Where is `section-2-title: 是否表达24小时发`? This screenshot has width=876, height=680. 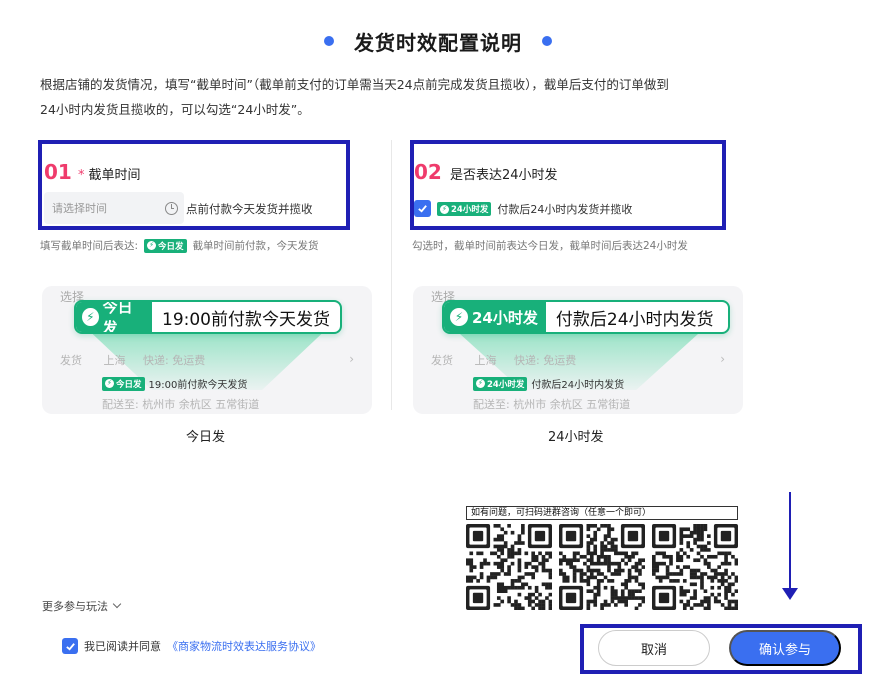
section-2-title: 是否表达24小时发 is located at coordinates (504, 175).